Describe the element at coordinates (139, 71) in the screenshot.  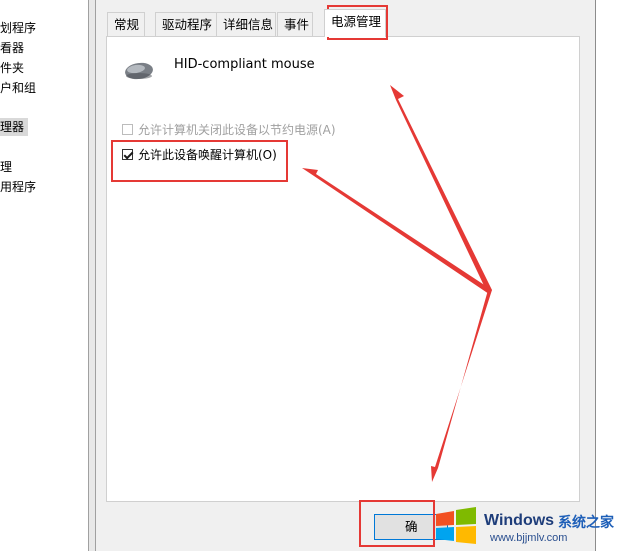
I see `mouse-icon` at that location.